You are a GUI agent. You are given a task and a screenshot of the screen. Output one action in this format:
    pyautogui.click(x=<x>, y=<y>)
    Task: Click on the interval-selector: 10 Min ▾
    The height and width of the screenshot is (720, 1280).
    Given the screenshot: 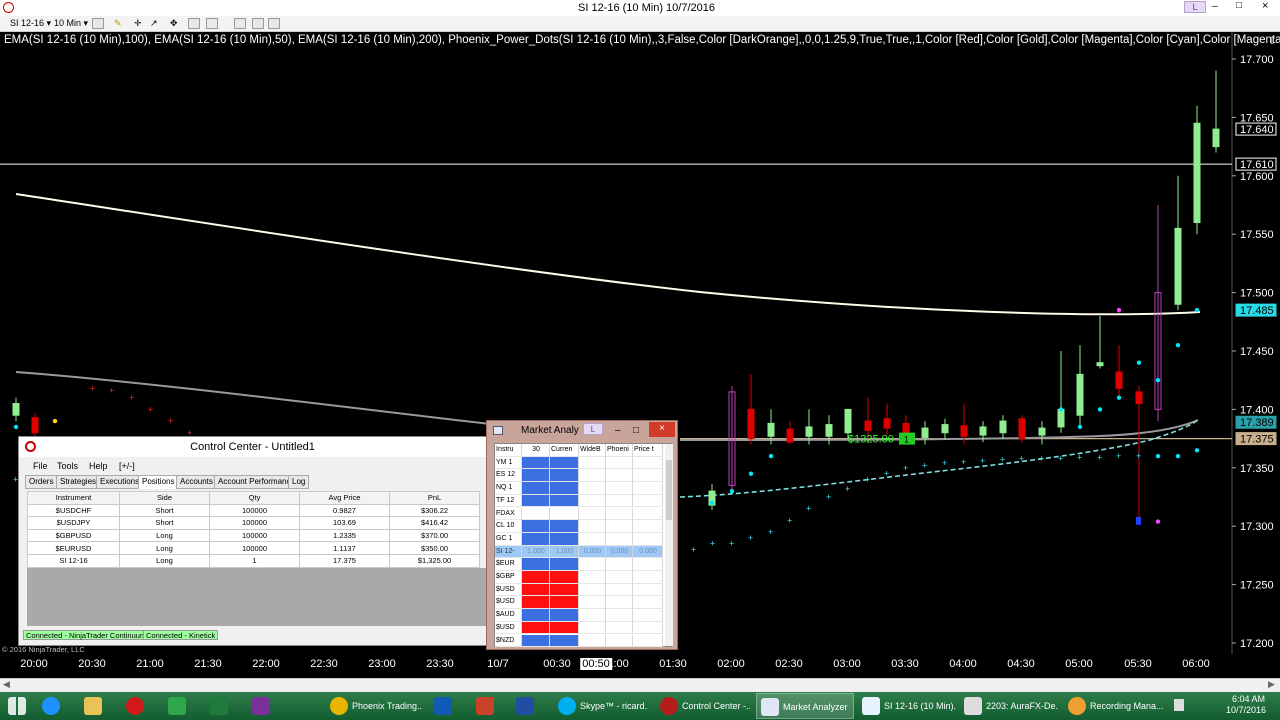 What is the action you would take?
    pyautogui.click(x=71, y=23)
    